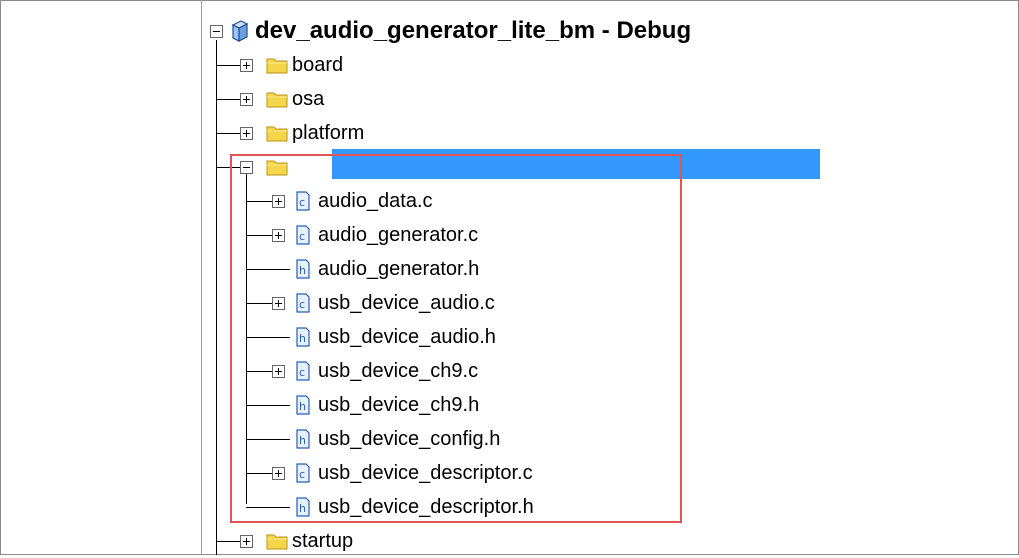 The width and height of the screenshot is (1019, 558). Describe the element at coordinates (216, 297) in the screenshot. I see `tree-connector-line` at that location.